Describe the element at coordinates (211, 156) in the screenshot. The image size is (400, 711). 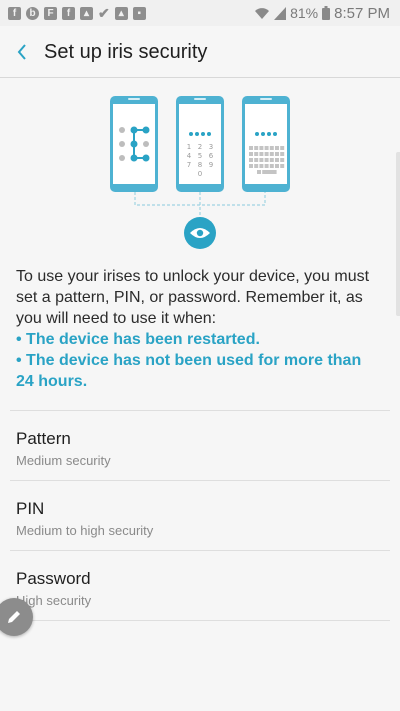
I see `pin-digit: 6` at that location.